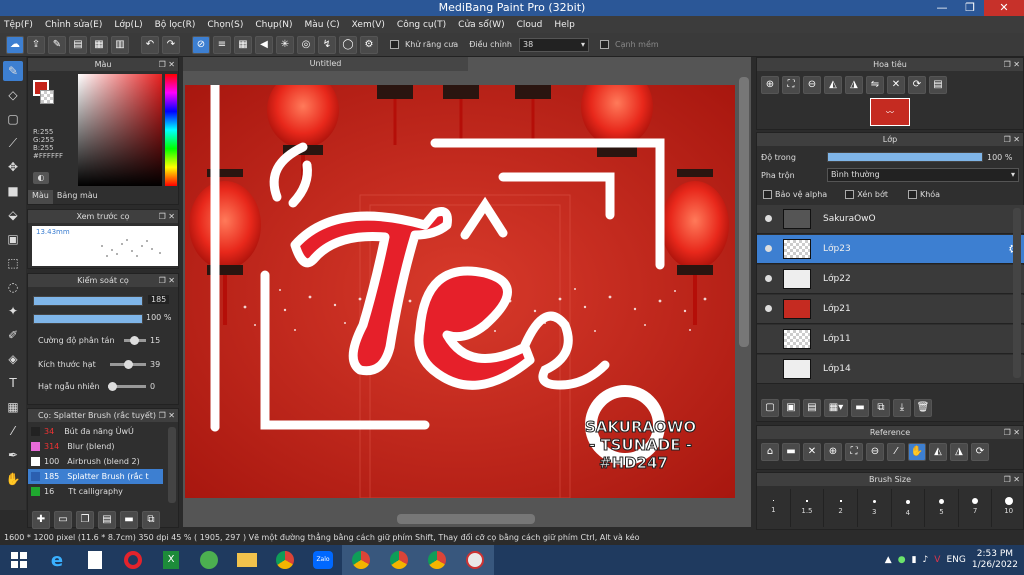  What do you see at coordinates (127, 386) in the screenshot?
I see `random-slider` at bounding box center [127, 386].